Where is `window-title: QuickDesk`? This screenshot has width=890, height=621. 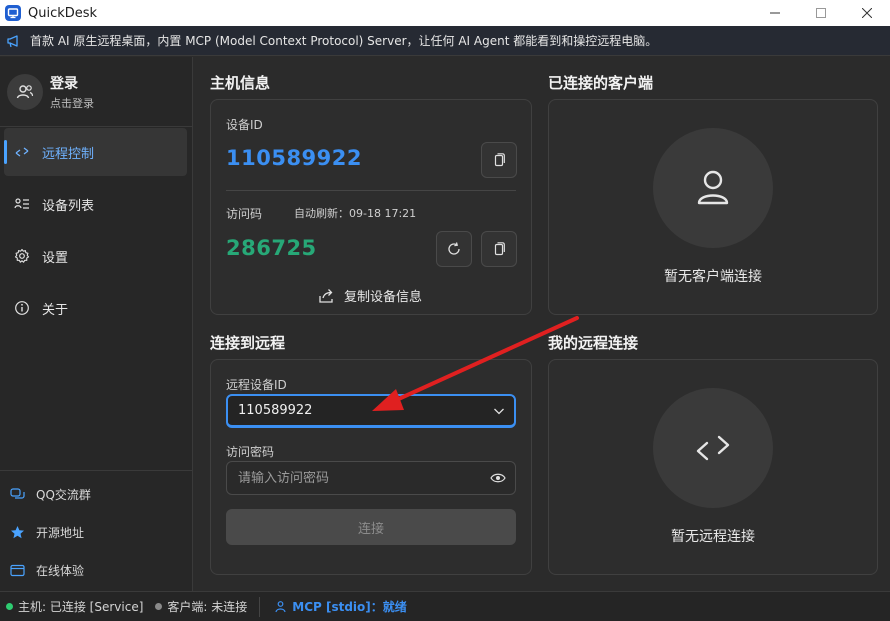 window-title: QuickDesk is located at coordinates (63, 13).